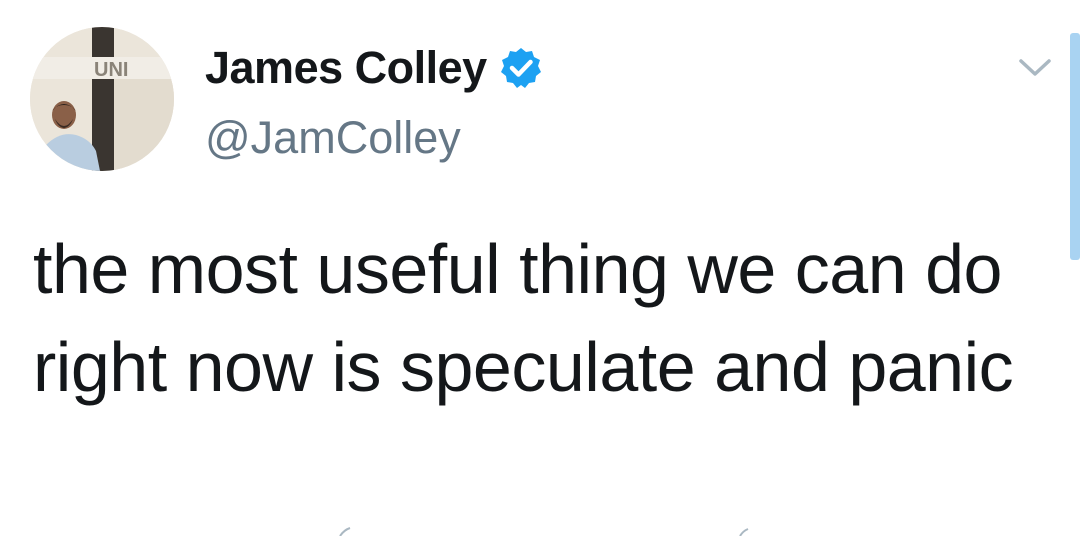 Image resolution: width=1080 pixels, height=536 pixels. What do you see at coordinates (520, 68) in the screenshot?
I see `verified-badge-icon` at bounding box center [520, 68].